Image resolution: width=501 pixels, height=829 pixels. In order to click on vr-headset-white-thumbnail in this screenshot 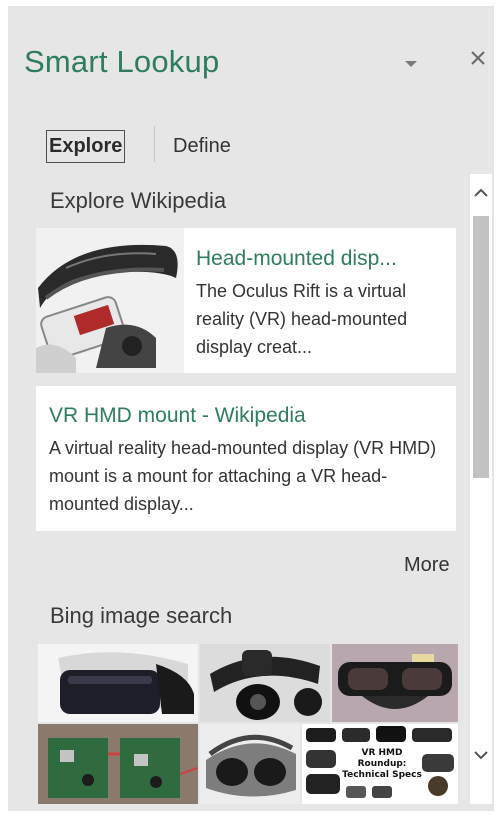, I will do `click(118, 683)`.